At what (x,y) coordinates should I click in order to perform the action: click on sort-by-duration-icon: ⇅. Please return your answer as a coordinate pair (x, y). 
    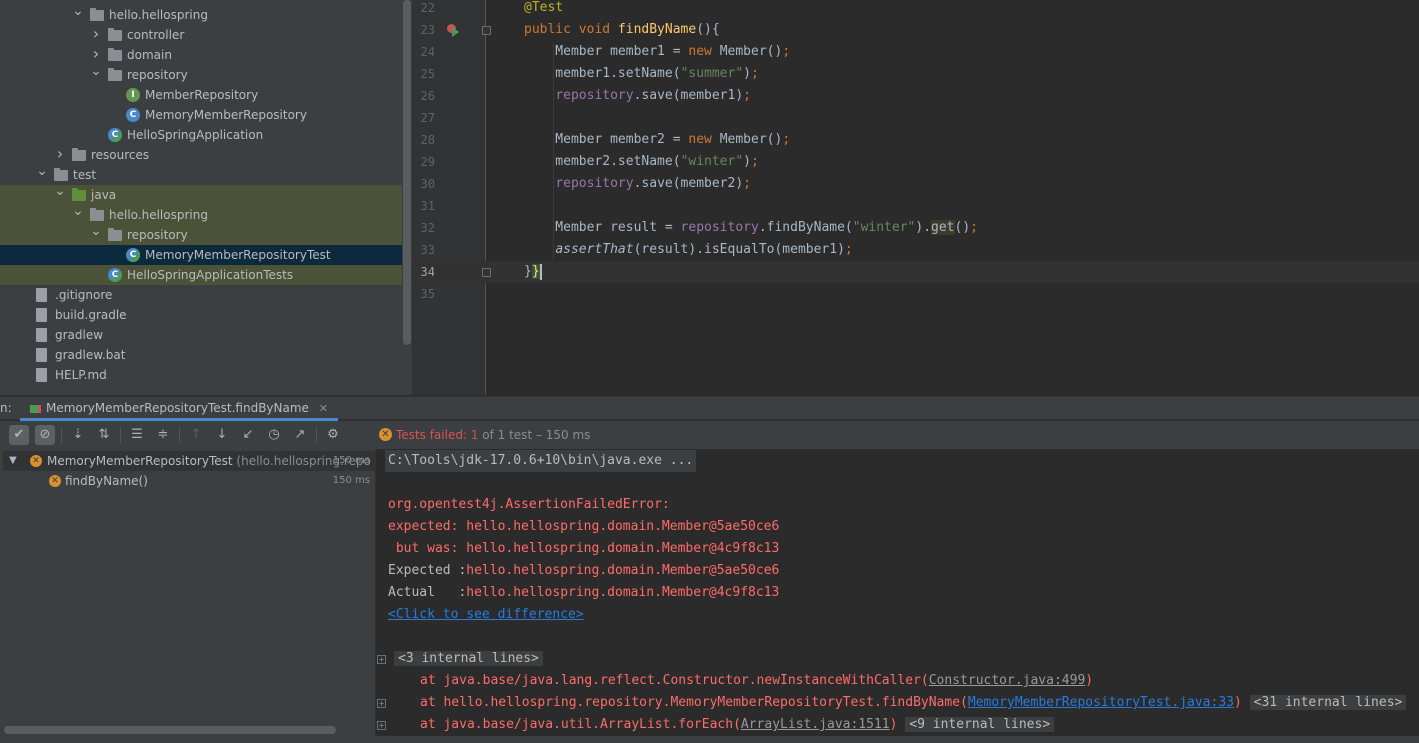
    Looking at the image, I should click on (104, 435).